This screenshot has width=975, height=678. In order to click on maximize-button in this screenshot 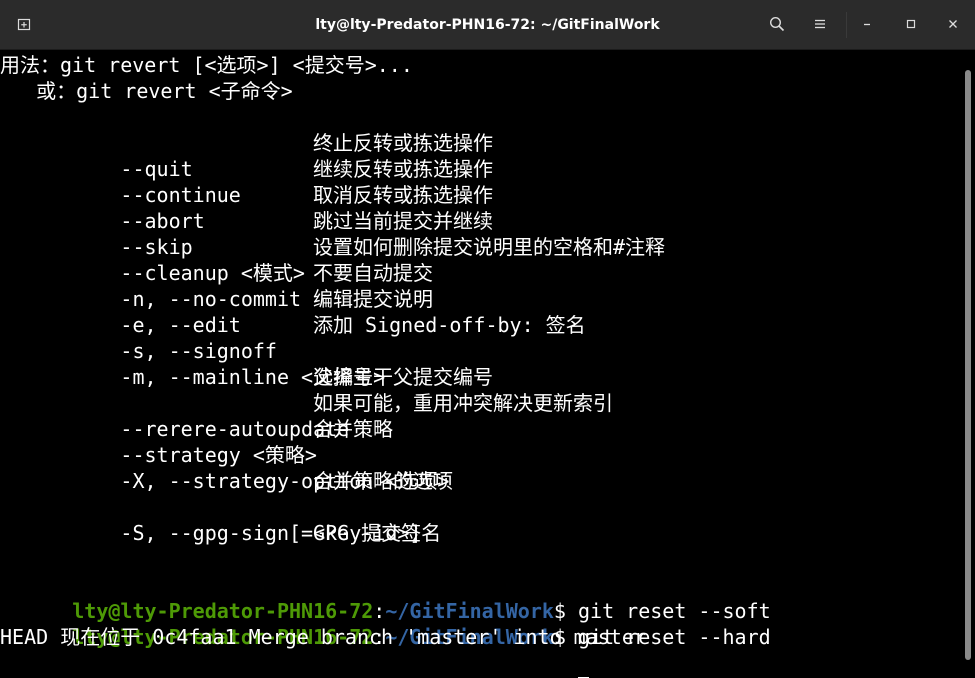, I will do `click(911, 24)`.